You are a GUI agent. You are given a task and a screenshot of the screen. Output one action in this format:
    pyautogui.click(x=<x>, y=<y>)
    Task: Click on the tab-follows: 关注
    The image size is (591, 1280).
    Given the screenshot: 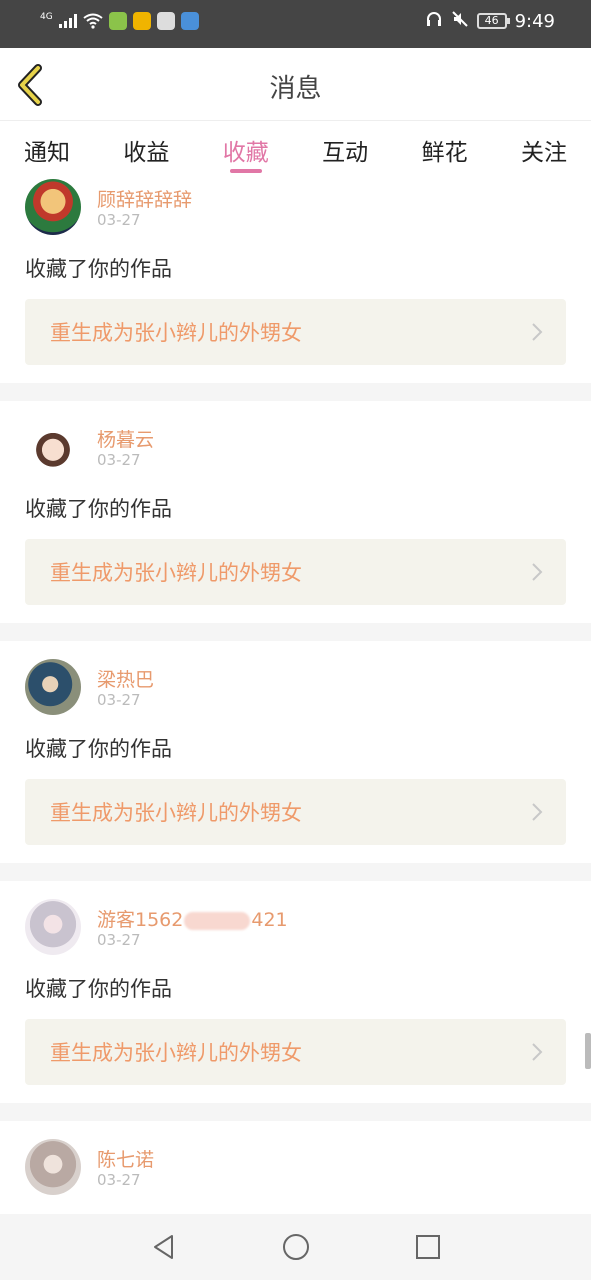 What is the action you would take?
    pyautogui.click(x=544, y=147)
    